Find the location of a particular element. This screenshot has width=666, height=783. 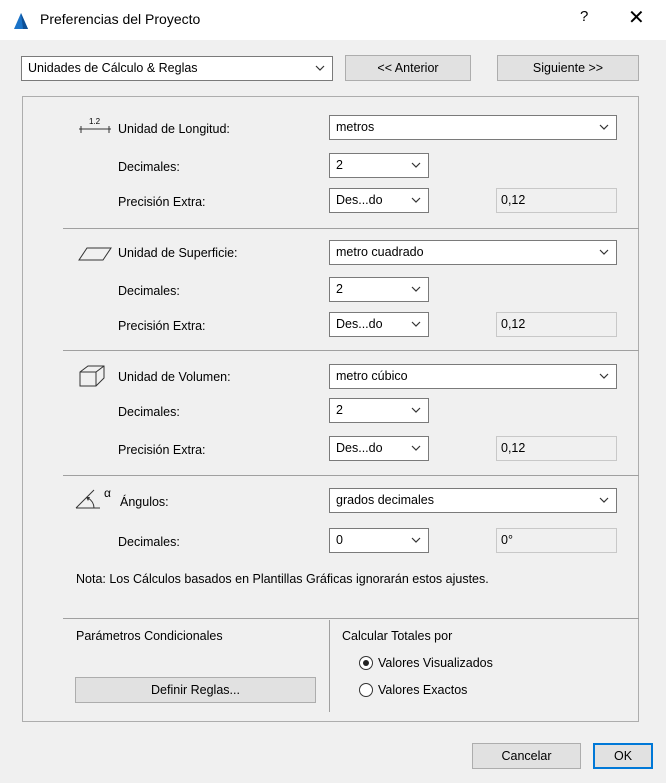

close-button: ✕ is located at coordinates (636, 17).